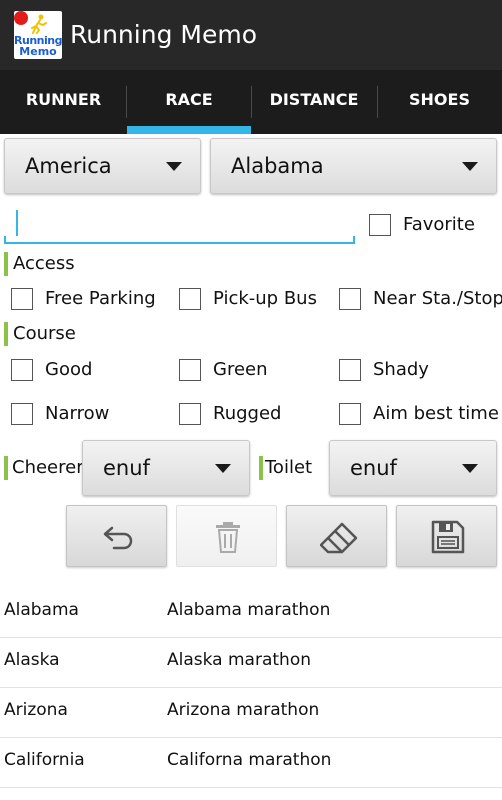 Image resolution: width=502 pixels, height=800 pixels. What do you see at coordinates (38, 35) in the screenshot?
I see `app-logo-icon: Running Memo` at bounding box center [38, 35].